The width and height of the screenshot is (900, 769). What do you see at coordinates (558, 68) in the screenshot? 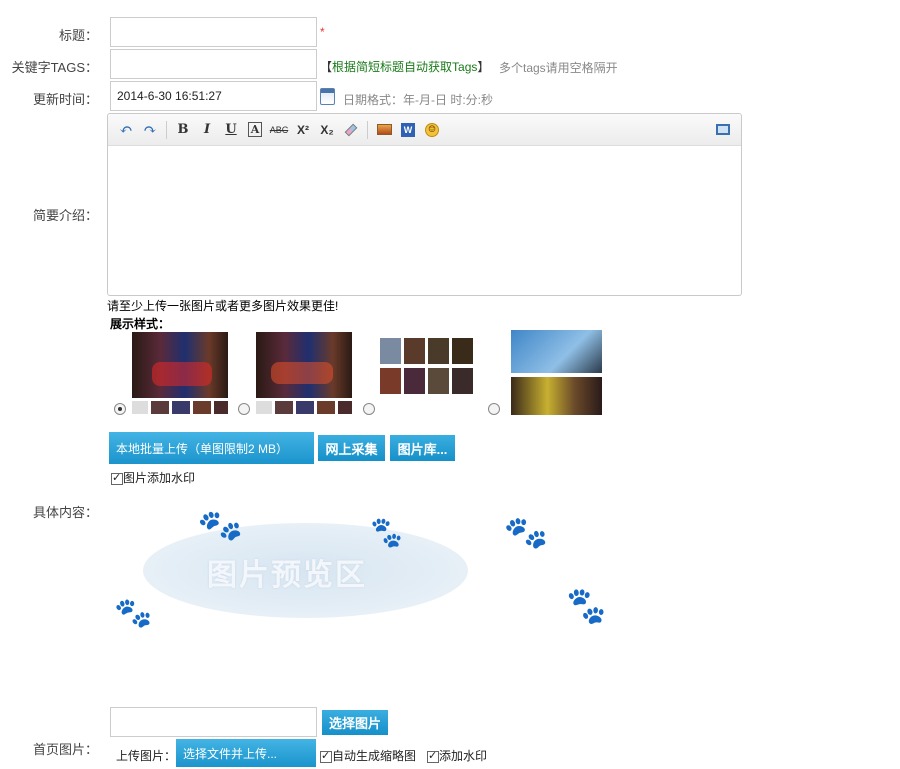
I see `tags-hint: 多个tags请用空格隔开` at bounding box center [558, 68].